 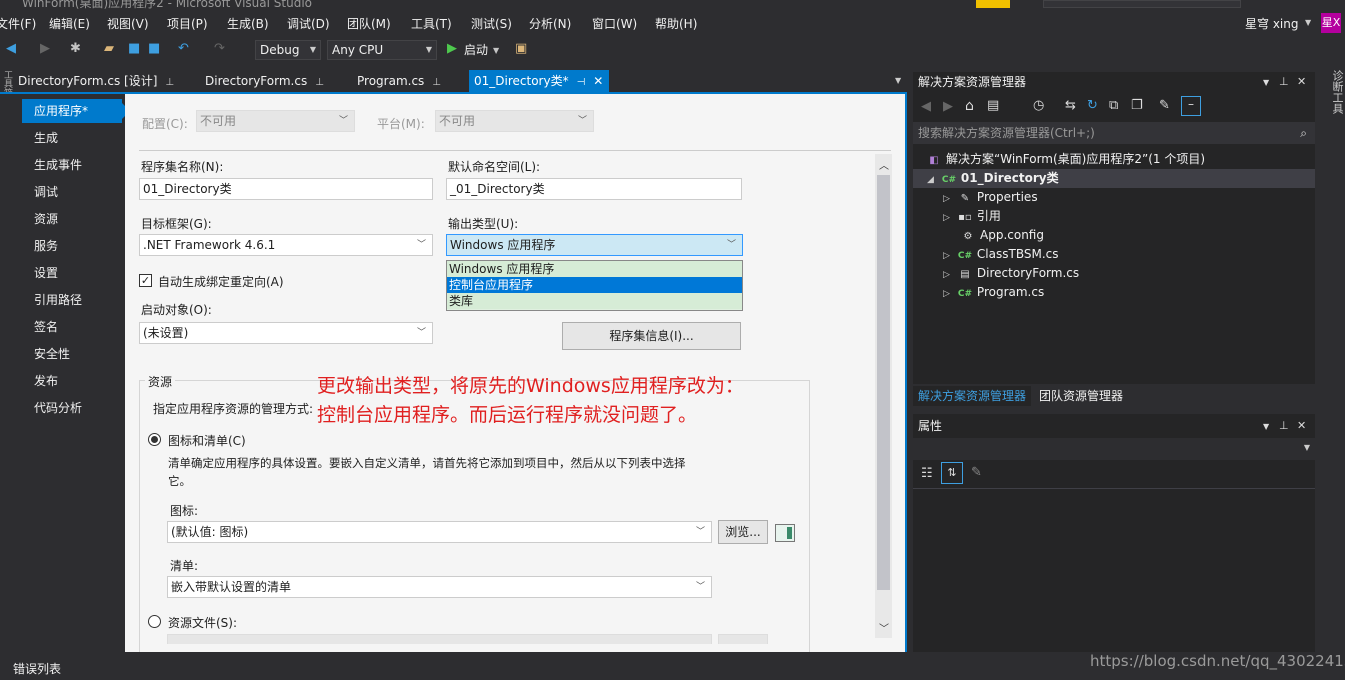 What do you see at coordinates (993, 292) in the screenshot?
I see `tree-item-program: ▷ C# Program.cs` at bounding box center [993, 292].